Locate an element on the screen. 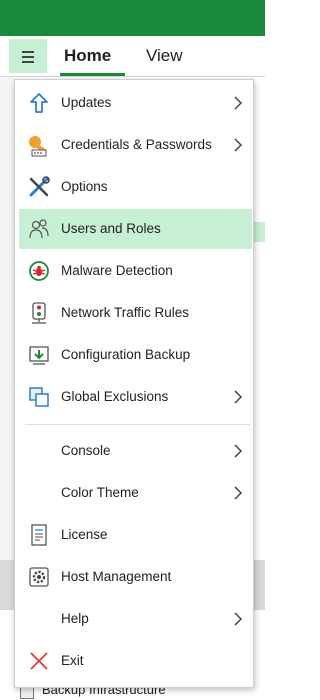 This screenshot has height=700, width=320. license-icon is located at coordinates (39, 535).